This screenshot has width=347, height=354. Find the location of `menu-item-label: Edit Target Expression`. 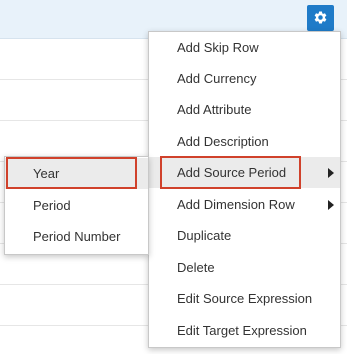

menu-item-label: Edit Target Expression is located at coordinates (242, 330).